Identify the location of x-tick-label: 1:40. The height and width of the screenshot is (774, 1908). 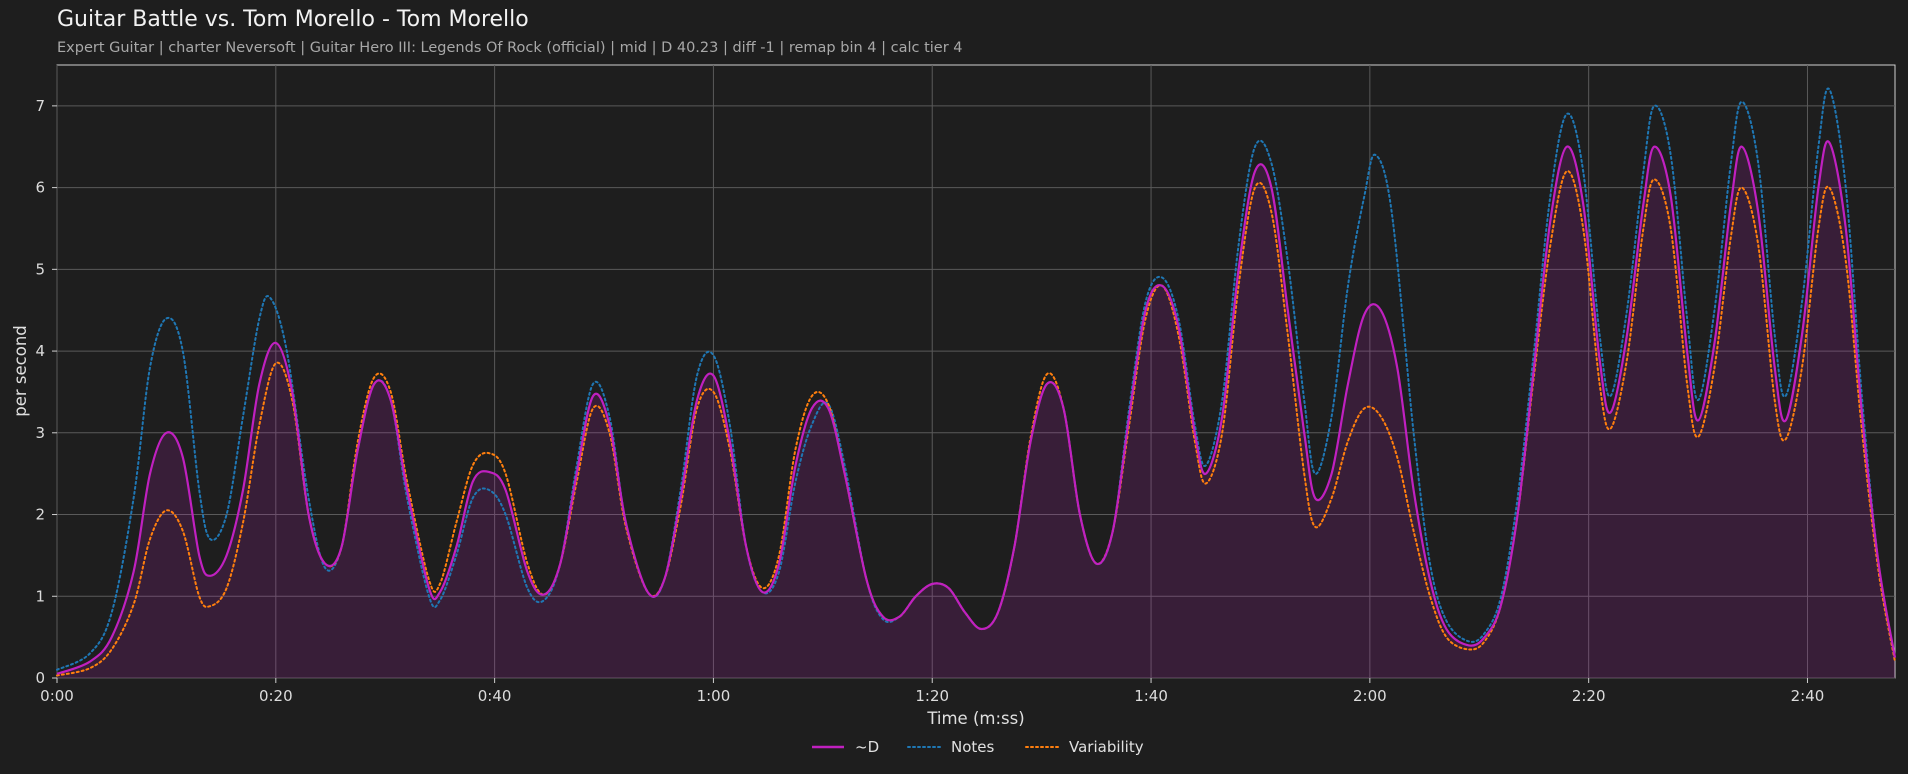
(1151, 696).